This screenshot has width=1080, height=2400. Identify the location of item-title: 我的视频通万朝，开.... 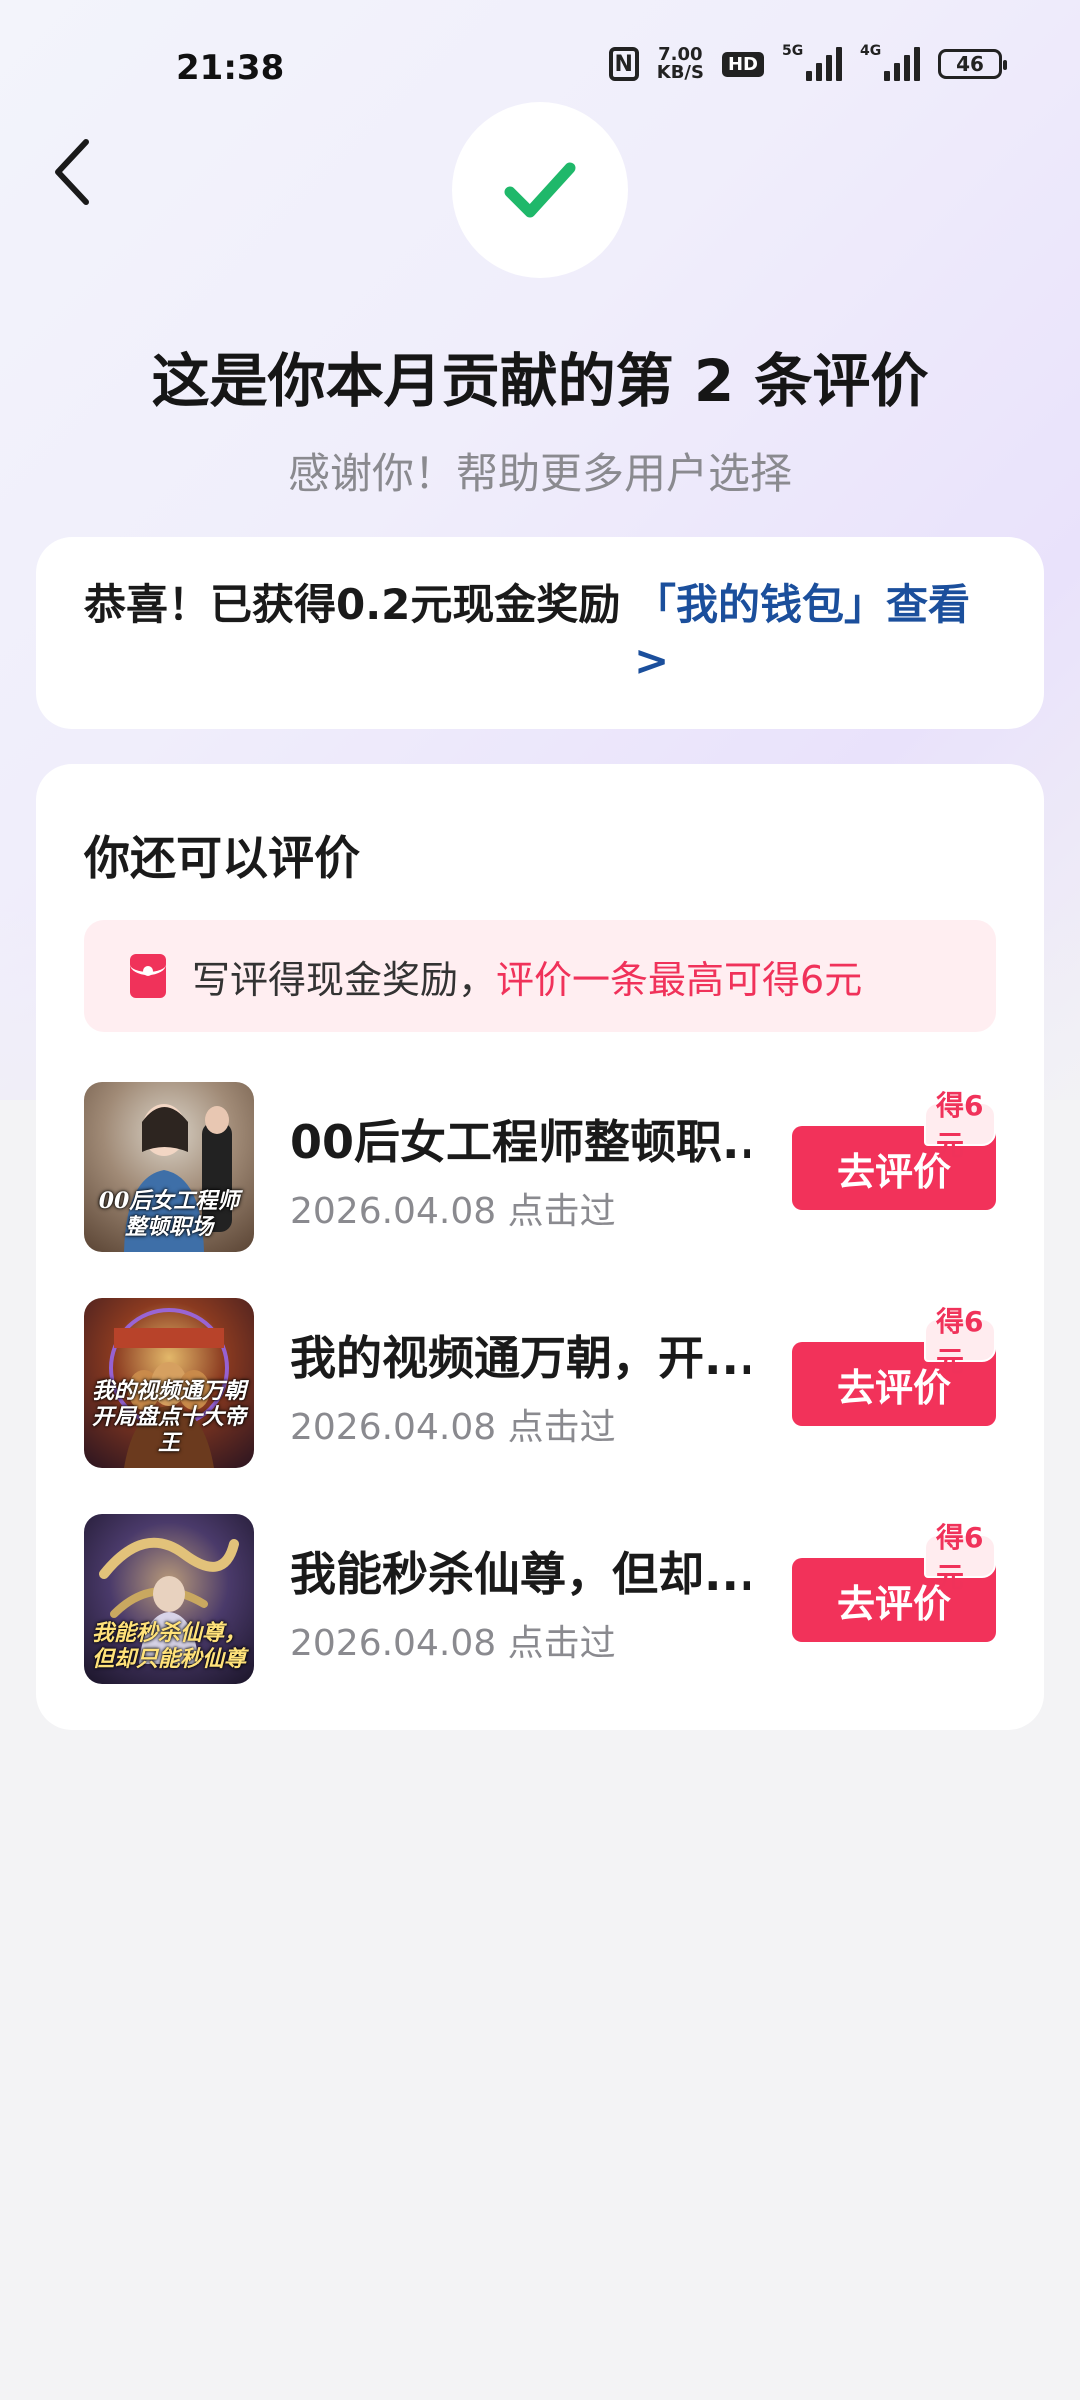
(520, 1358).